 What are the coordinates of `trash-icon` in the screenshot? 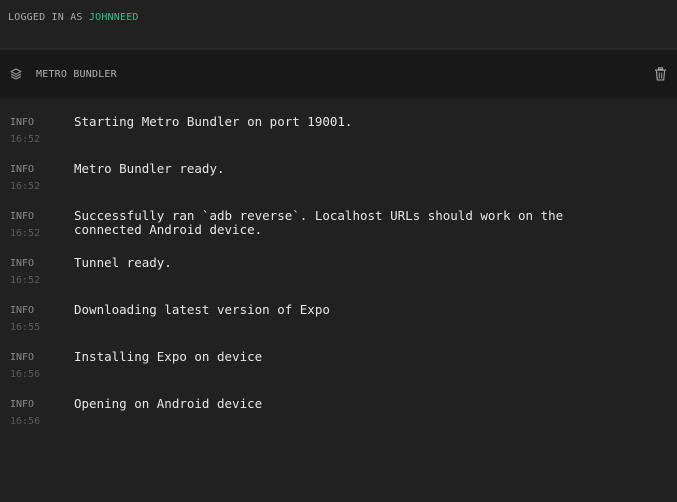 It's located at (660, 74).